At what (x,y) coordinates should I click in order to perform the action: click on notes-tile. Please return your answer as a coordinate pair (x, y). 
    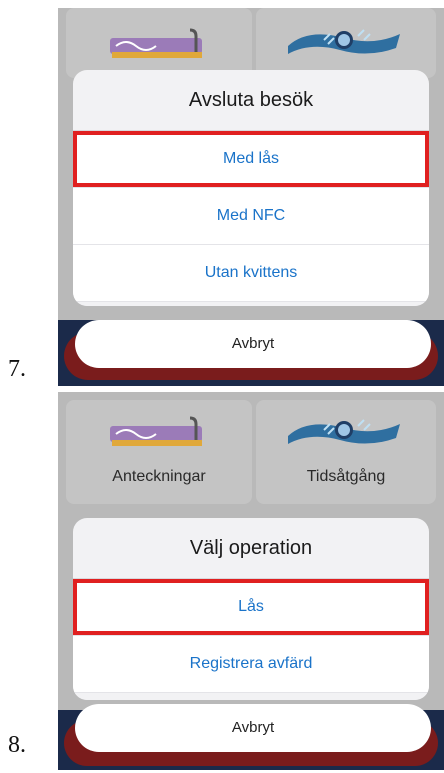
    Looking at the image, I should click on (159, 43).